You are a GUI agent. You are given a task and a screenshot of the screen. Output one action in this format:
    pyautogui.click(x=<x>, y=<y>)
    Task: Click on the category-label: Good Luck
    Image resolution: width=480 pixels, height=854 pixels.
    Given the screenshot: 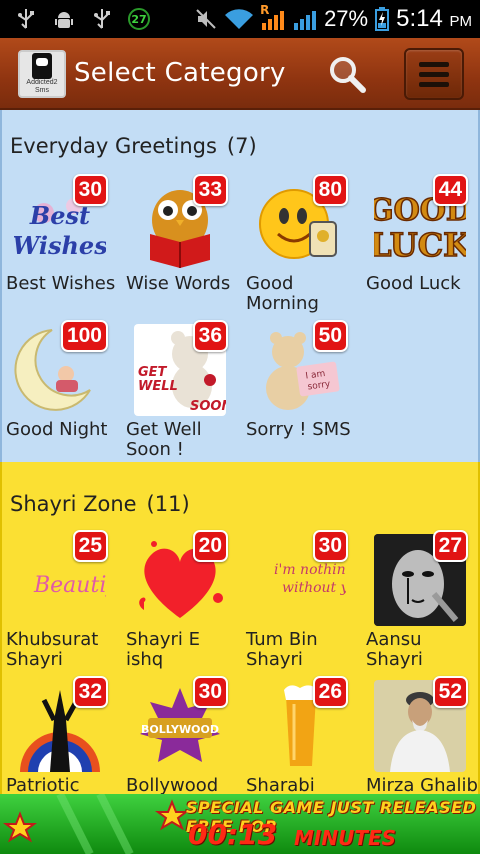 What is the action you would take?
    pyautogui.click(x=413, y=283)
    